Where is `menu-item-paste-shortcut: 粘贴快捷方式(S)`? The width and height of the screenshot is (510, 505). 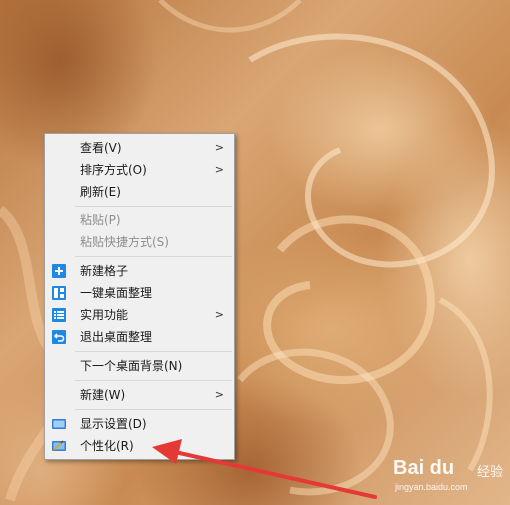
menu-item-paste-shortcut: 粘贴快捷方式(S) is located at coordinates (139, 242).